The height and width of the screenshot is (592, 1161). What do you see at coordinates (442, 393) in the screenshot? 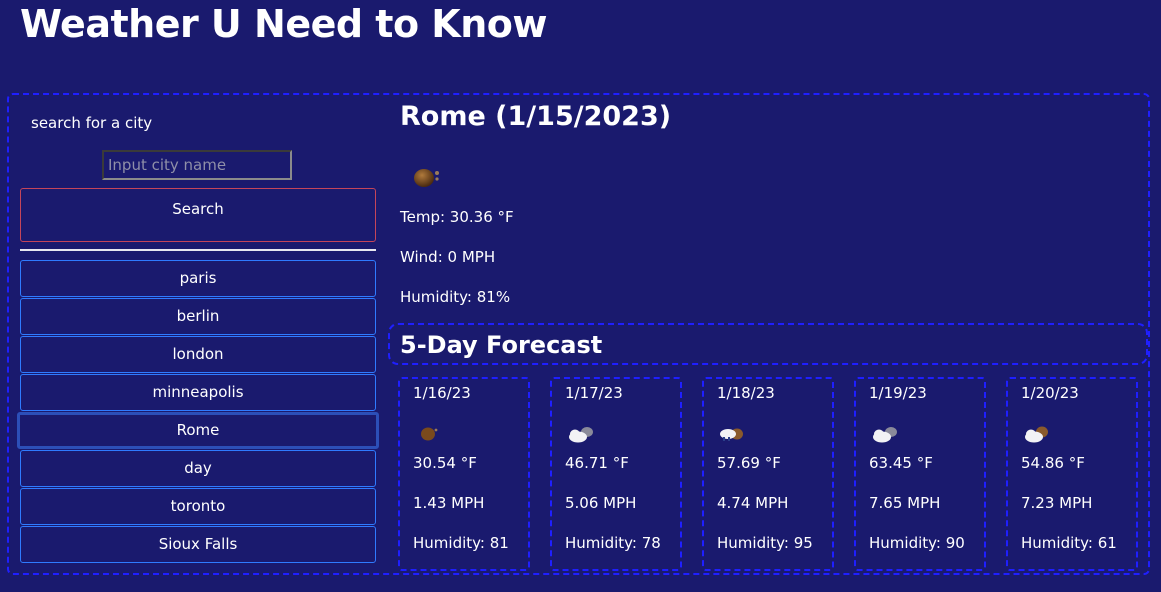
I see `forecast-date: 1/16/23` at bounding box center [442, 393].